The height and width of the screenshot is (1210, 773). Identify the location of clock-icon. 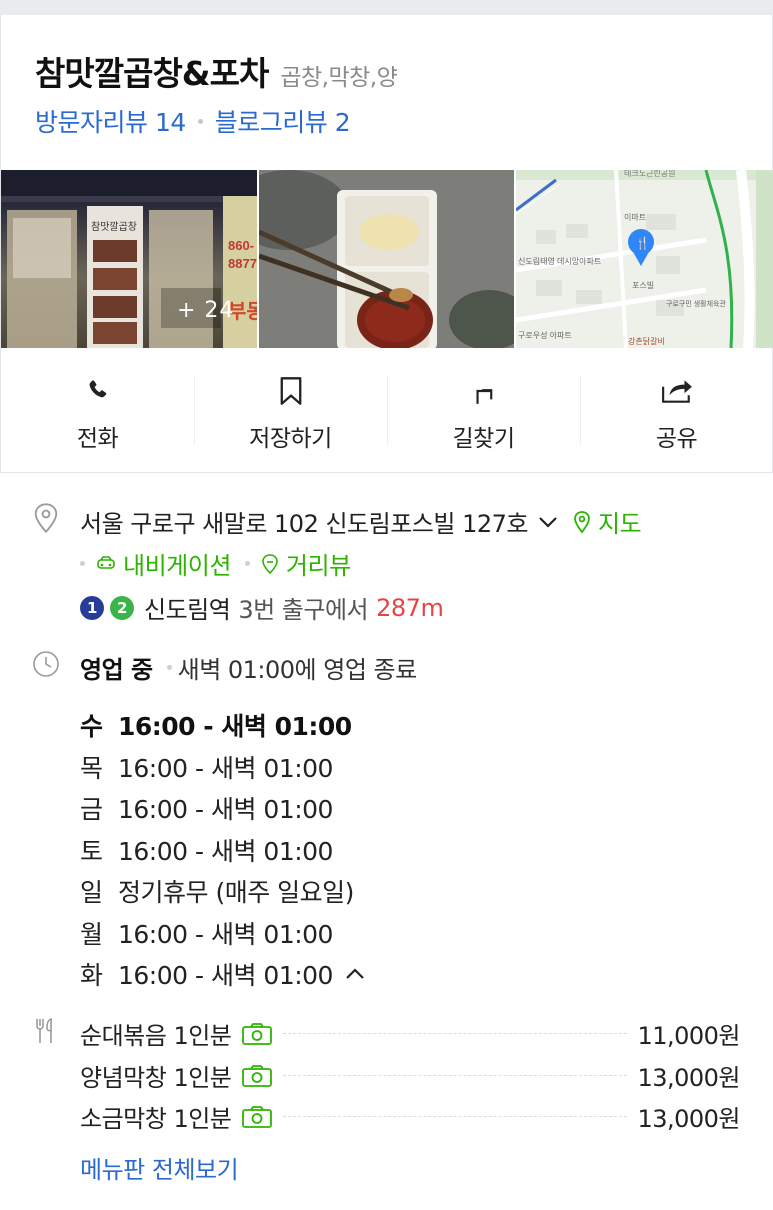
(46, 666).